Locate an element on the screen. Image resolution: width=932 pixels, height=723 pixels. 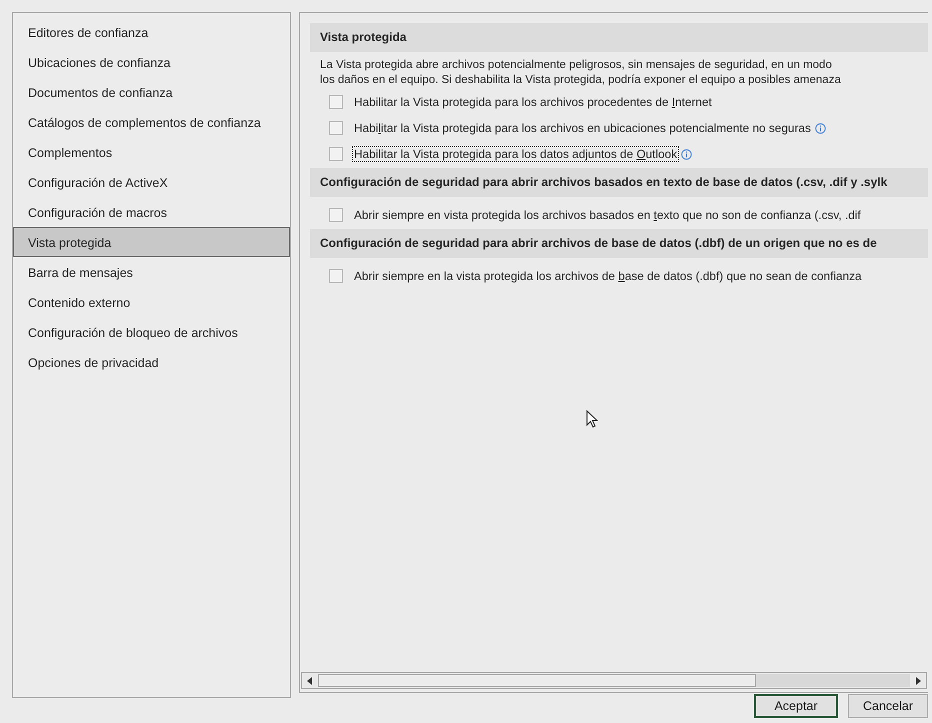
section-header: Vista protegida is located at coordinates (619, 37).